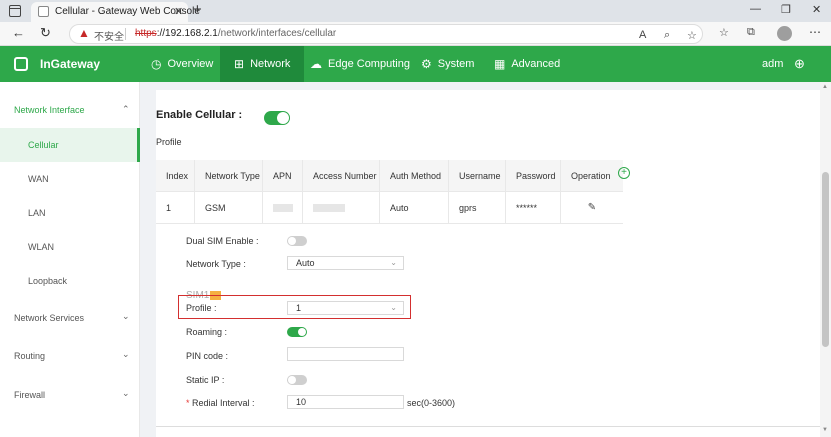 The image size is (831, 437). Describe the element at coordinates (283, 175) in the screenshot. I see `col-apn: APN` at that location.